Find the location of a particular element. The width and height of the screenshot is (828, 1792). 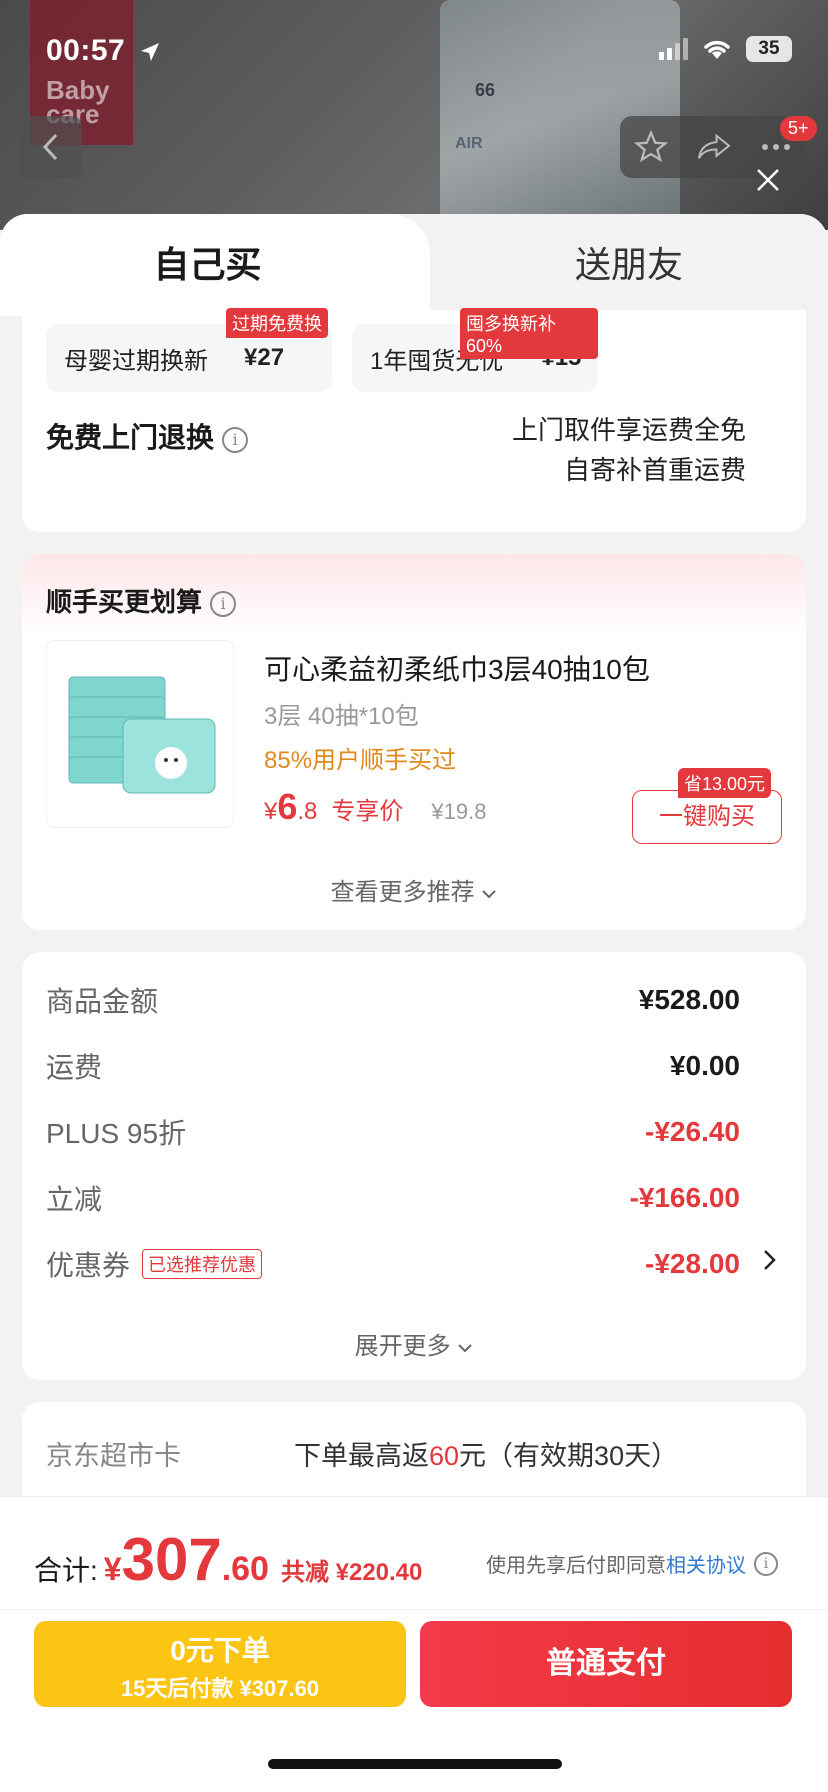

product-price: ¥ 6 .8 专享价 ¥19.8 is located at coordinates (375, 806).